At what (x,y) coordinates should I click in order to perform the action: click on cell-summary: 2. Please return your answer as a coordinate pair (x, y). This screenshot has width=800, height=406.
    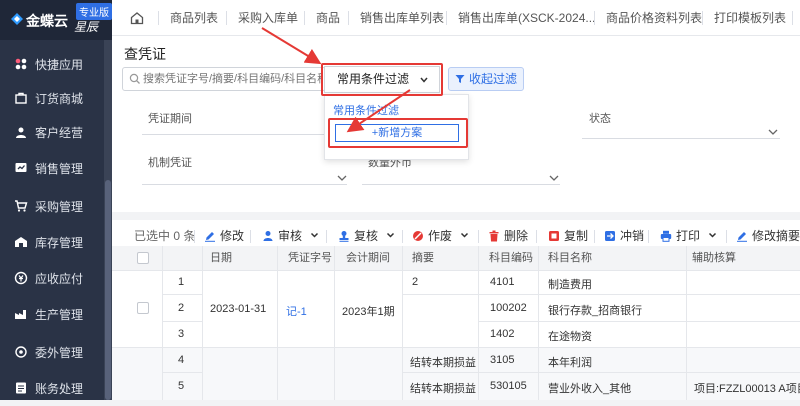
    Looking at the image, I should click on (415, 282).